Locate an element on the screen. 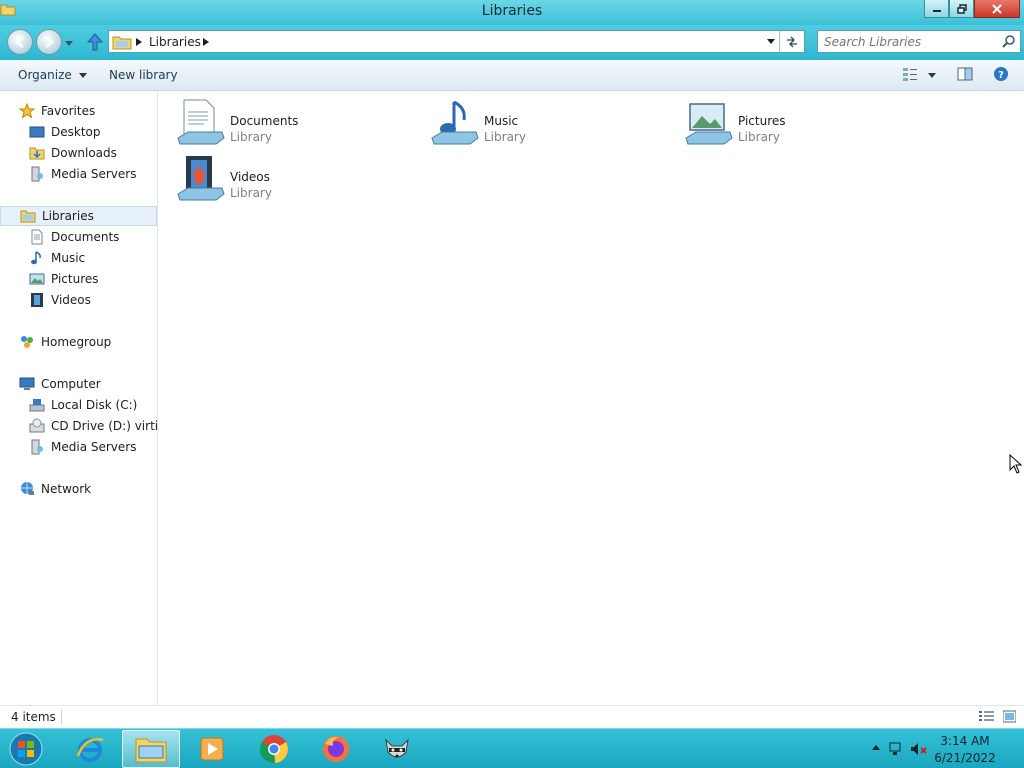 Image resolution: width=1024 pixels, height=768 pixels. recent-locations-dropdown-icon is located at coordinates (69, 43).